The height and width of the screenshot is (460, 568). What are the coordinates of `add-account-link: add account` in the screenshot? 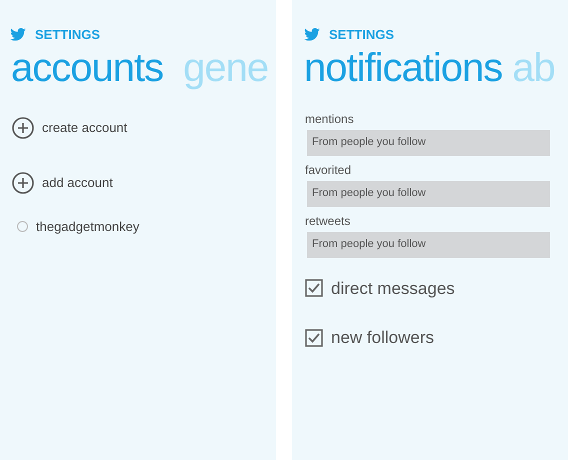 It's located at (62, 183).